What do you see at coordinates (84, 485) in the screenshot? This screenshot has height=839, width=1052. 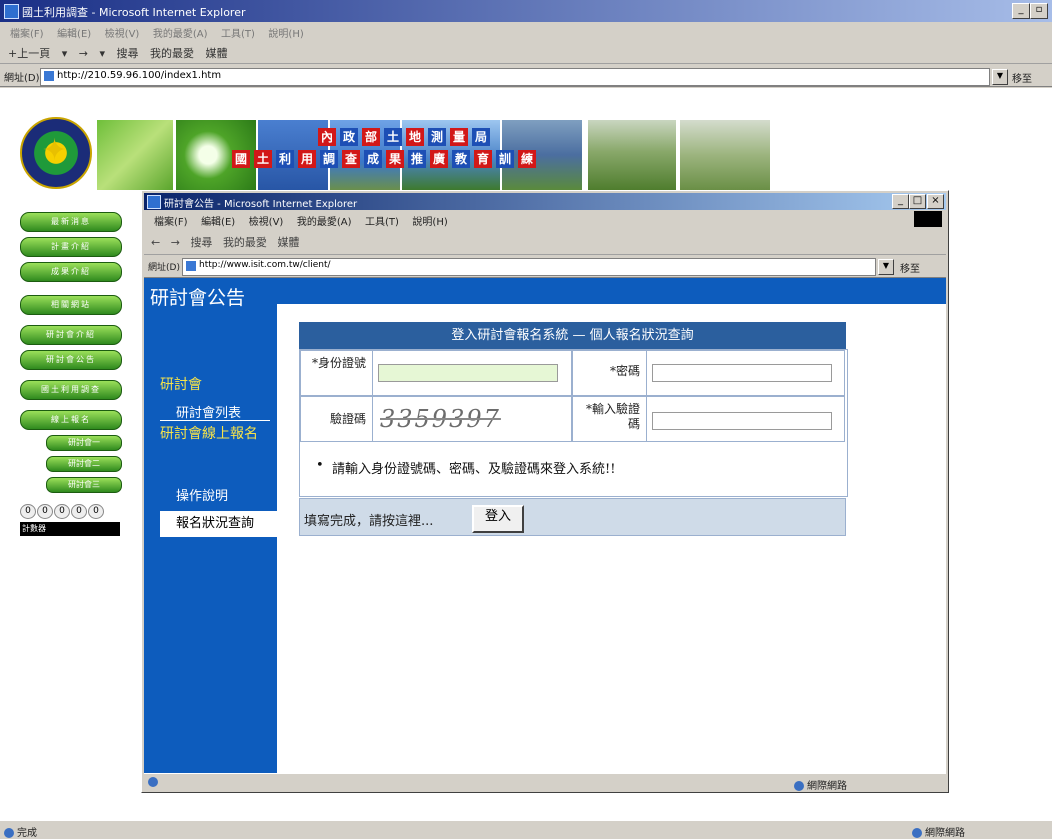 I see `nav-subitem-3: 研討會三` at bounding box center [84, 485].